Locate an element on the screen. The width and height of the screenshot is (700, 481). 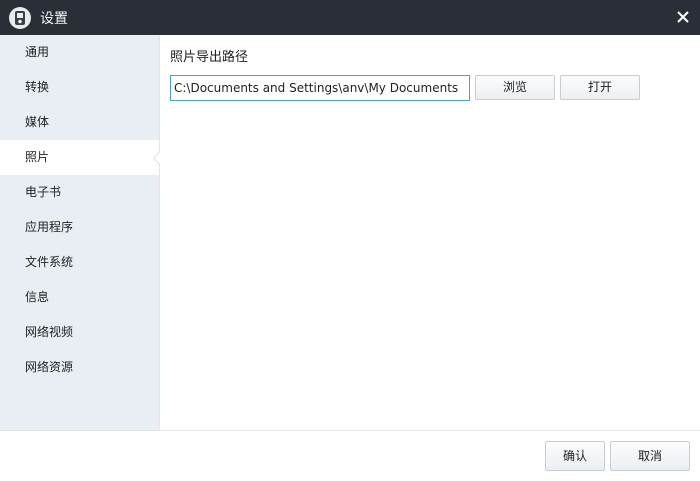
sidebar-item-conversion: 转换 is located at coordinates (79, 87).